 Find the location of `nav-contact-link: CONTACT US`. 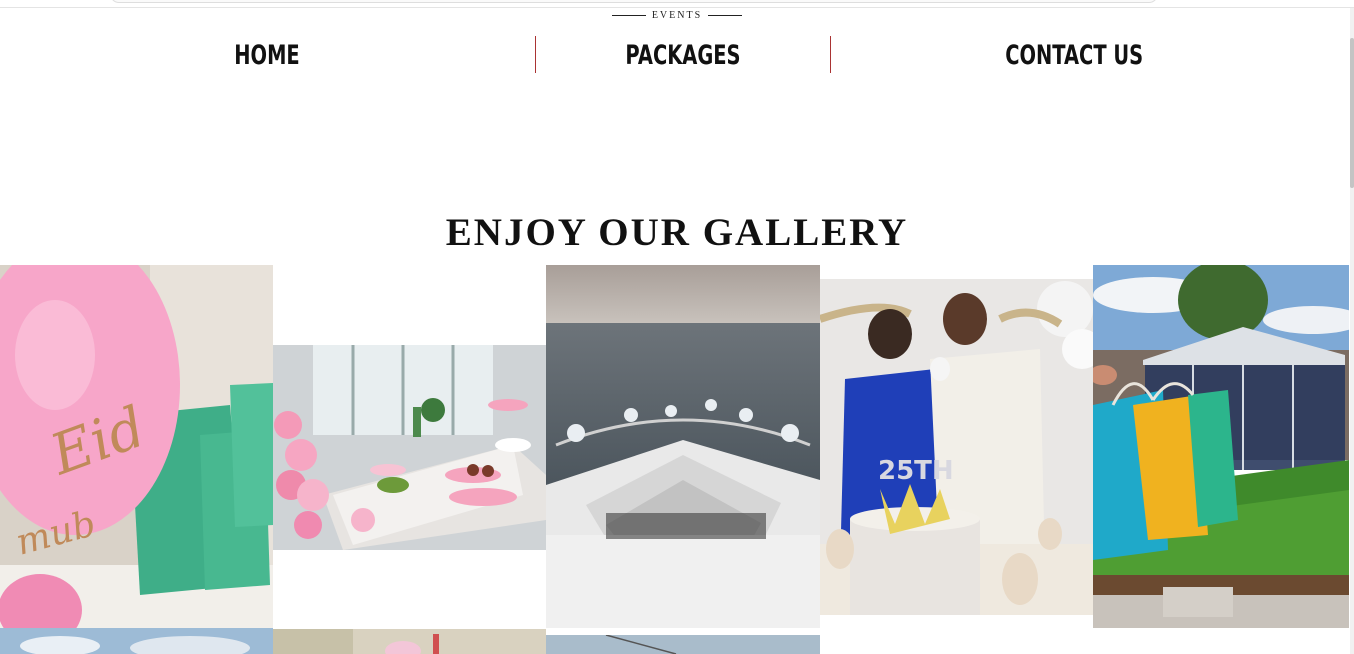

nav-contact-link: CONTACT US is located at coordinates (1074, 55).